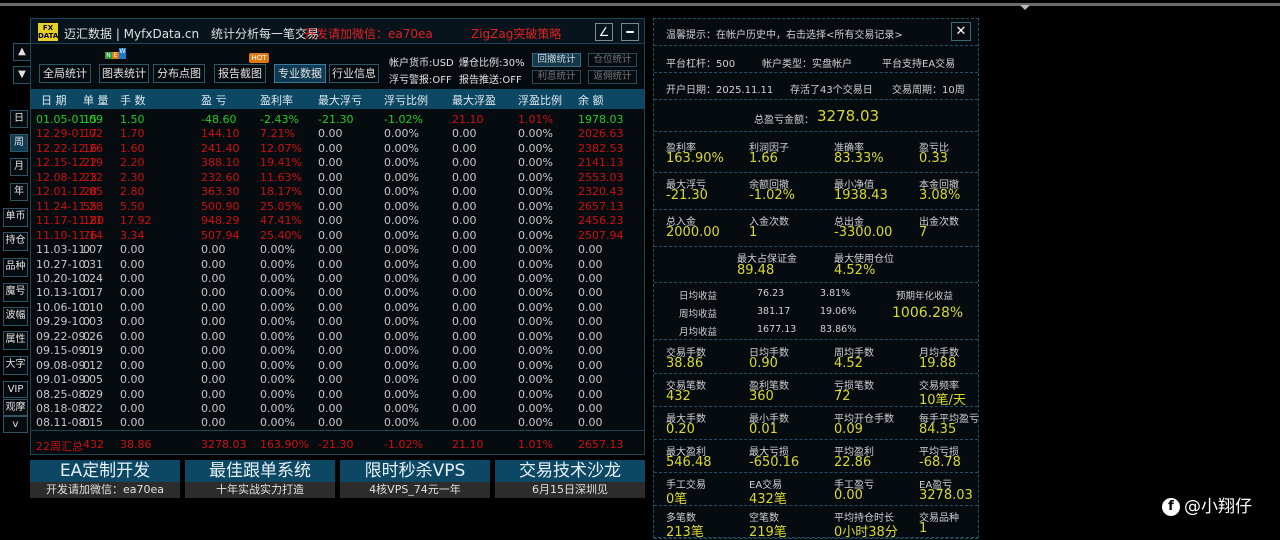 The height and width of the screenshot is (540, 1280). Describe the element at coordinates (179, 73) in the screenshot. I see `toolbar-button-2: 分布点图` at that location.